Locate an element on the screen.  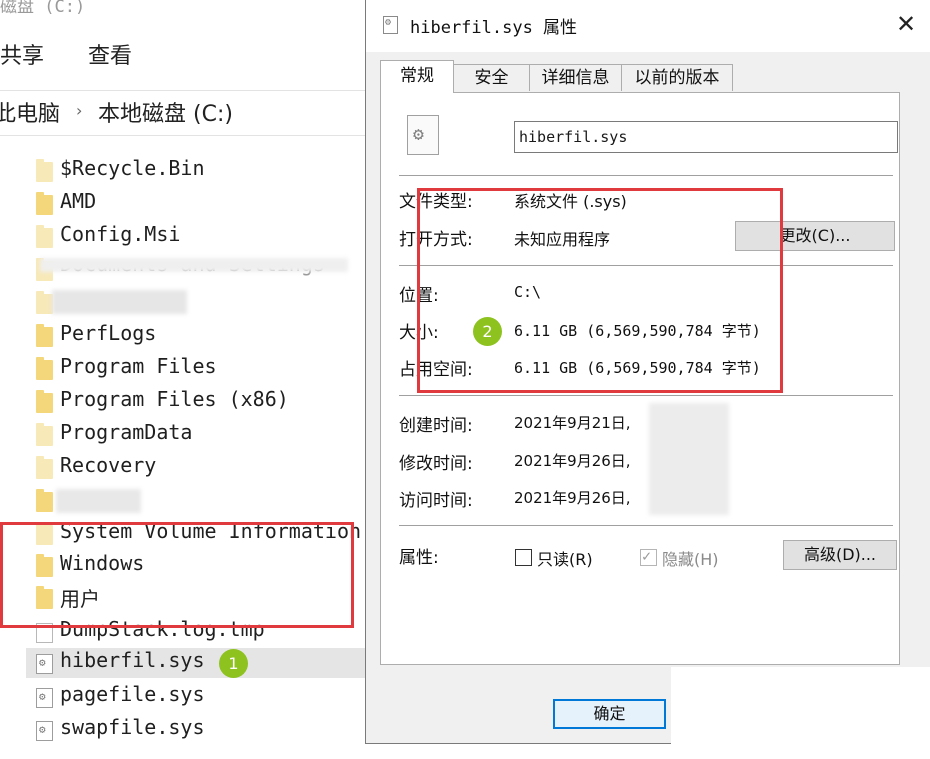
readonly-checkbox is located at coordinates (523, 557).